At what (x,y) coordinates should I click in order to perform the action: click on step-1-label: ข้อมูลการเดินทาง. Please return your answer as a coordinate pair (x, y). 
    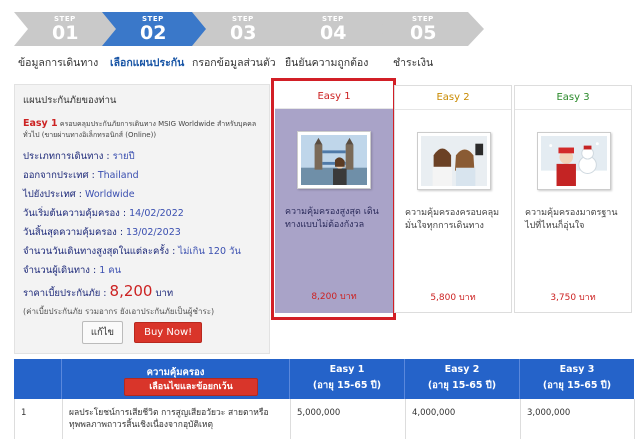
    Looking at the image, I should click on (58, 63).